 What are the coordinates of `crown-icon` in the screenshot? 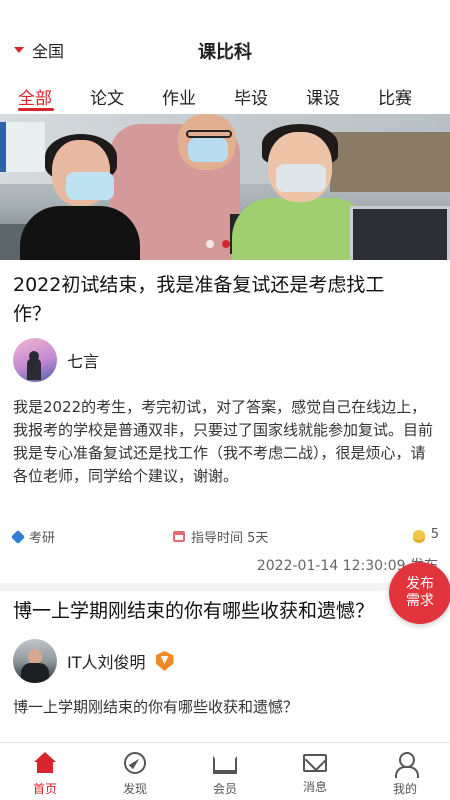 It's located at (225, 765).